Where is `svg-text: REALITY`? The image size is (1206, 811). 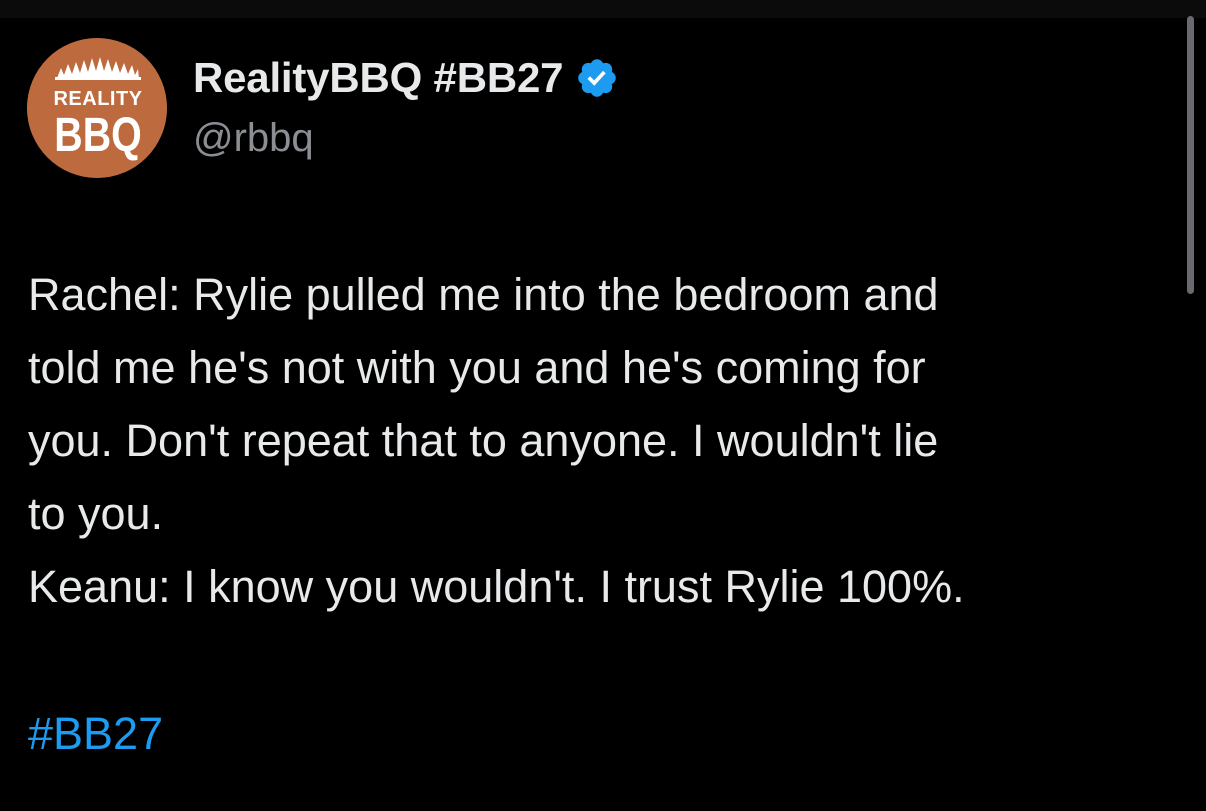 svg-text: REALITY is located at coordinates (97, 99).